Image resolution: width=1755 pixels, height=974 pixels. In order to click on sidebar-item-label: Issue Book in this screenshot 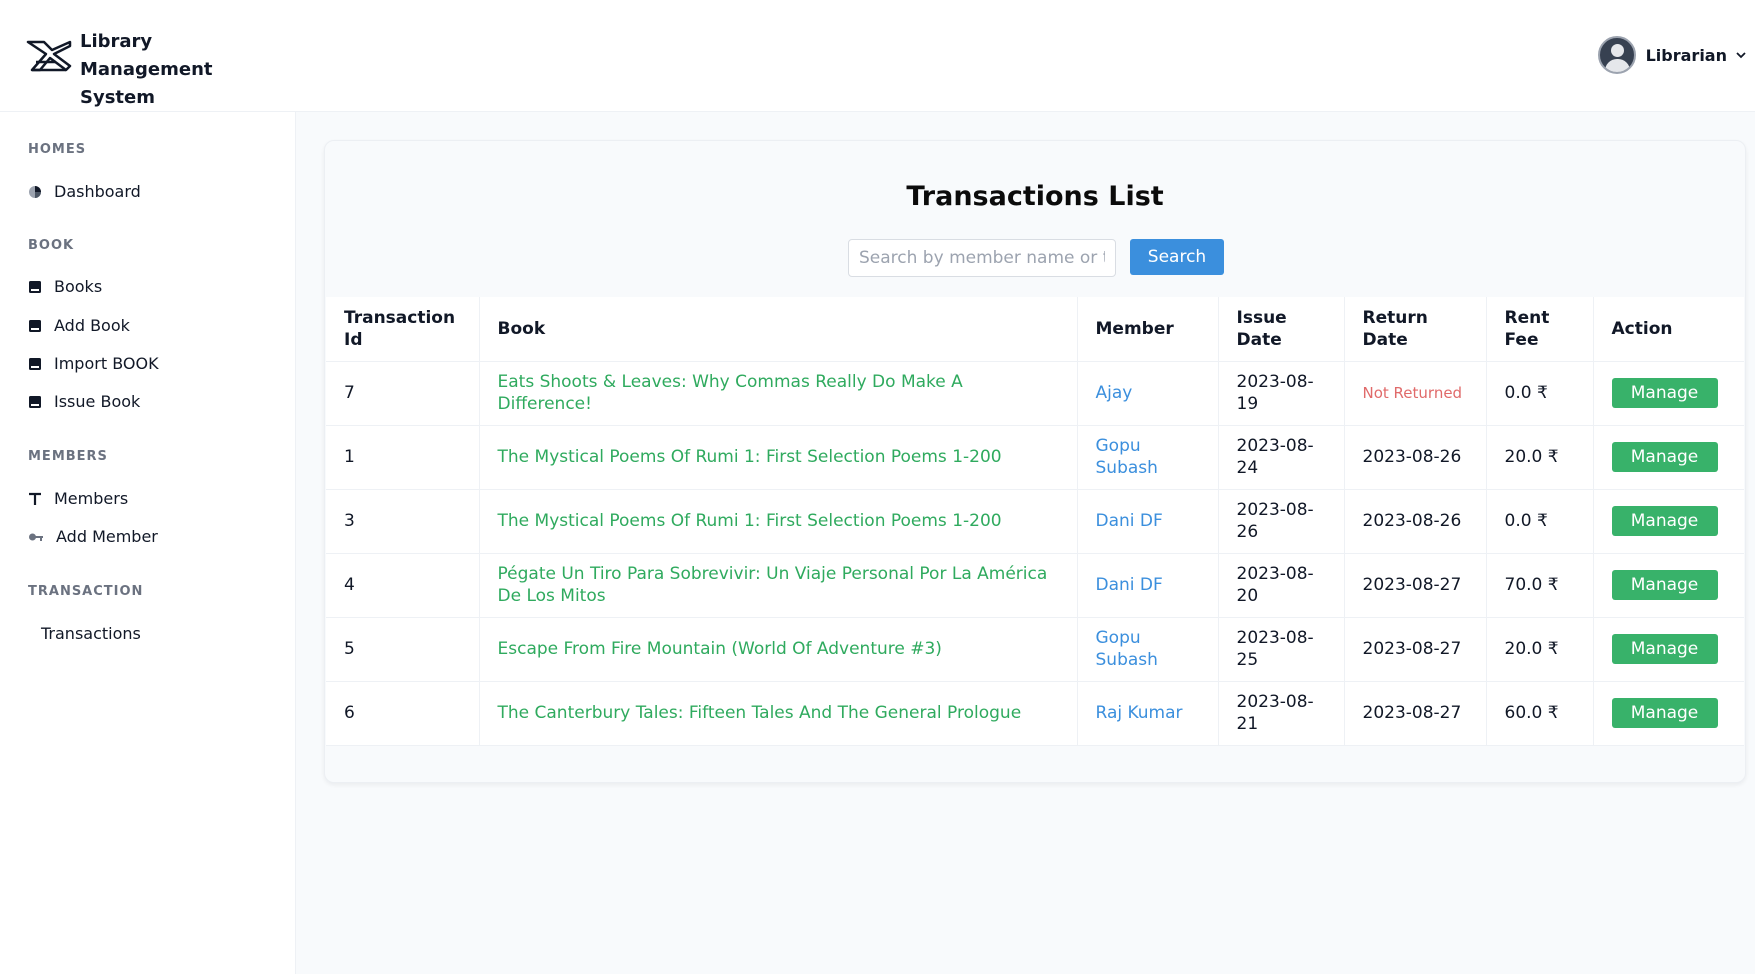, I will do `click(97, 401)`.